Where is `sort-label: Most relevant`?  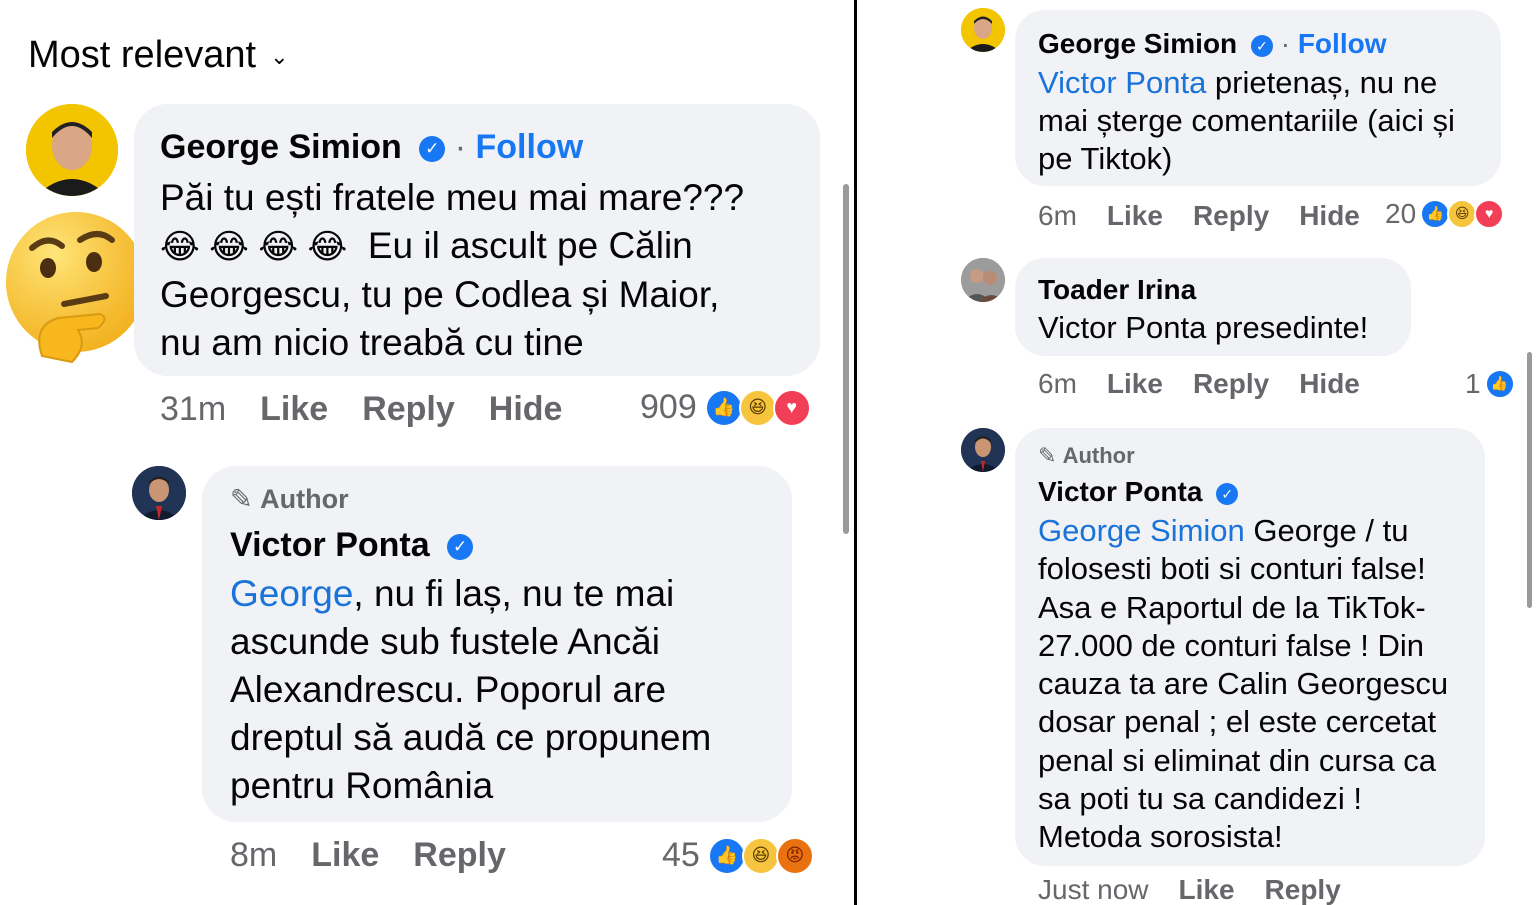 sort-label: Most relevant is located at coordinates (142, 55).